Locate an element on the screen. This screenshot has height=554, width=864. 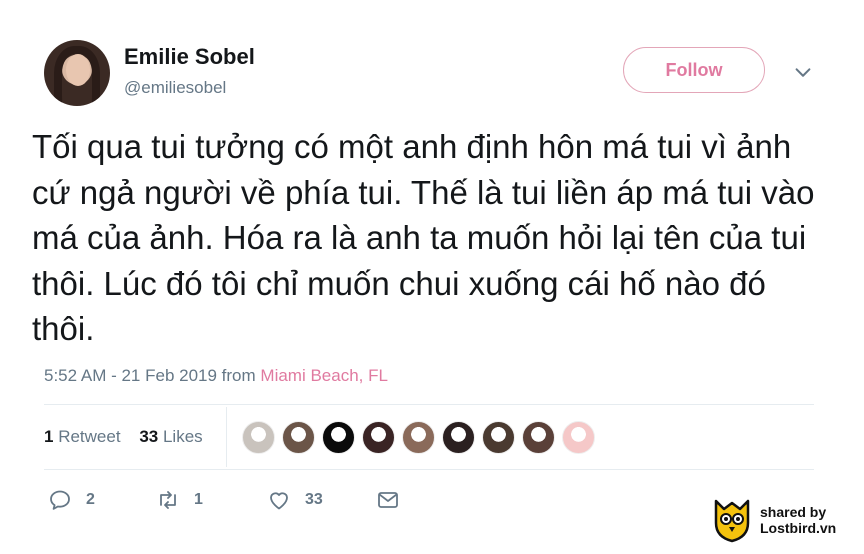
retweet-icon is located at coordinates (168, 500).